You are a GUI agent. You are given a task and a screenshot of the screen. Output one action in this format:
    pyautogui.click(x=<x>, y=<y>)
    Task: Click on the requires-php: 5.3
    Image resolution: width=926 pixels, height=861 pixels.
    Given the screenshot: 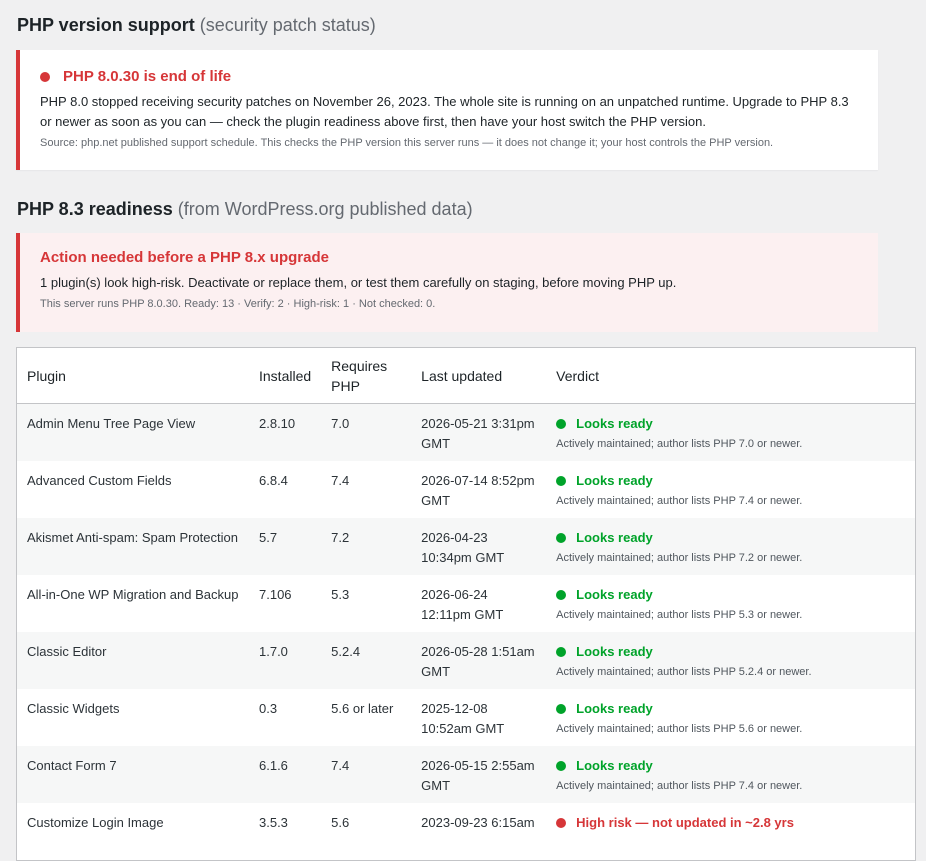 What is the action you would take?
    pyautogui.click(x=340, y=594)
    